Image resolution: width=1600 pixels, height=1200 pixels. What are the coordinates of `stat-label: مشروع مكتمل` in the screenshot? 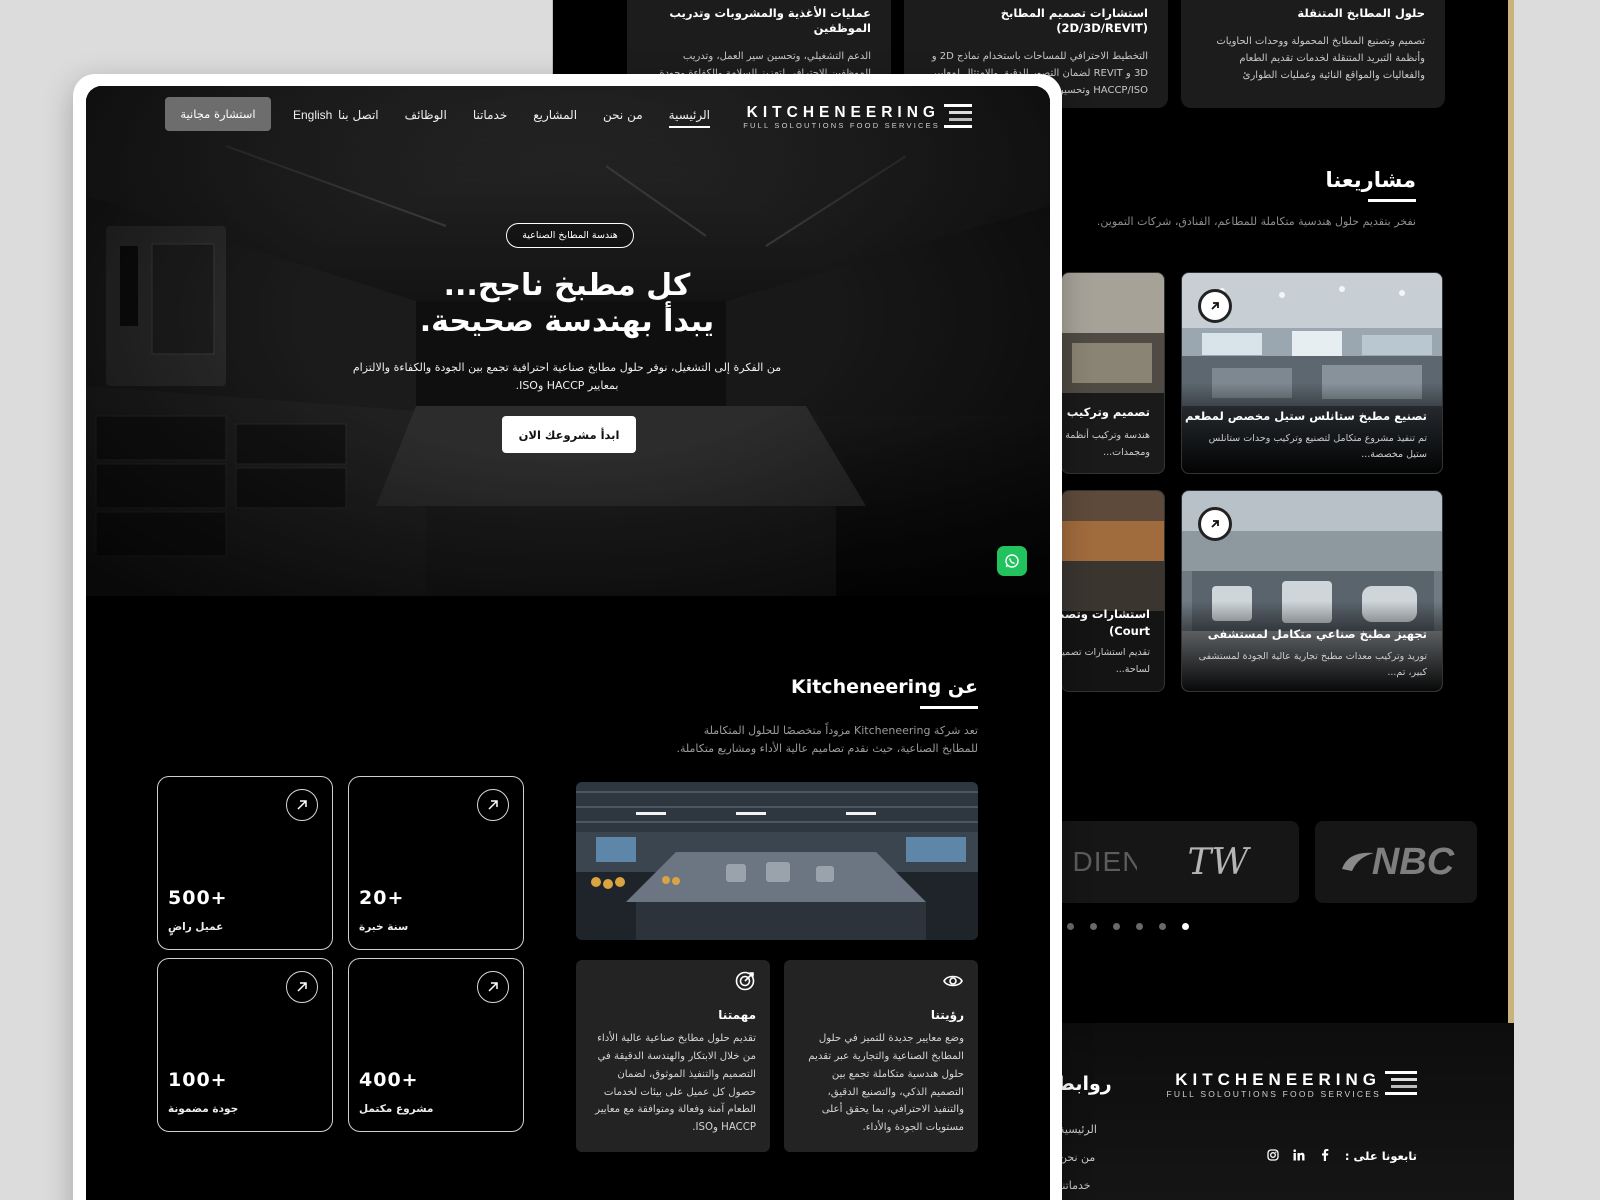 It's located at (396, 1109).